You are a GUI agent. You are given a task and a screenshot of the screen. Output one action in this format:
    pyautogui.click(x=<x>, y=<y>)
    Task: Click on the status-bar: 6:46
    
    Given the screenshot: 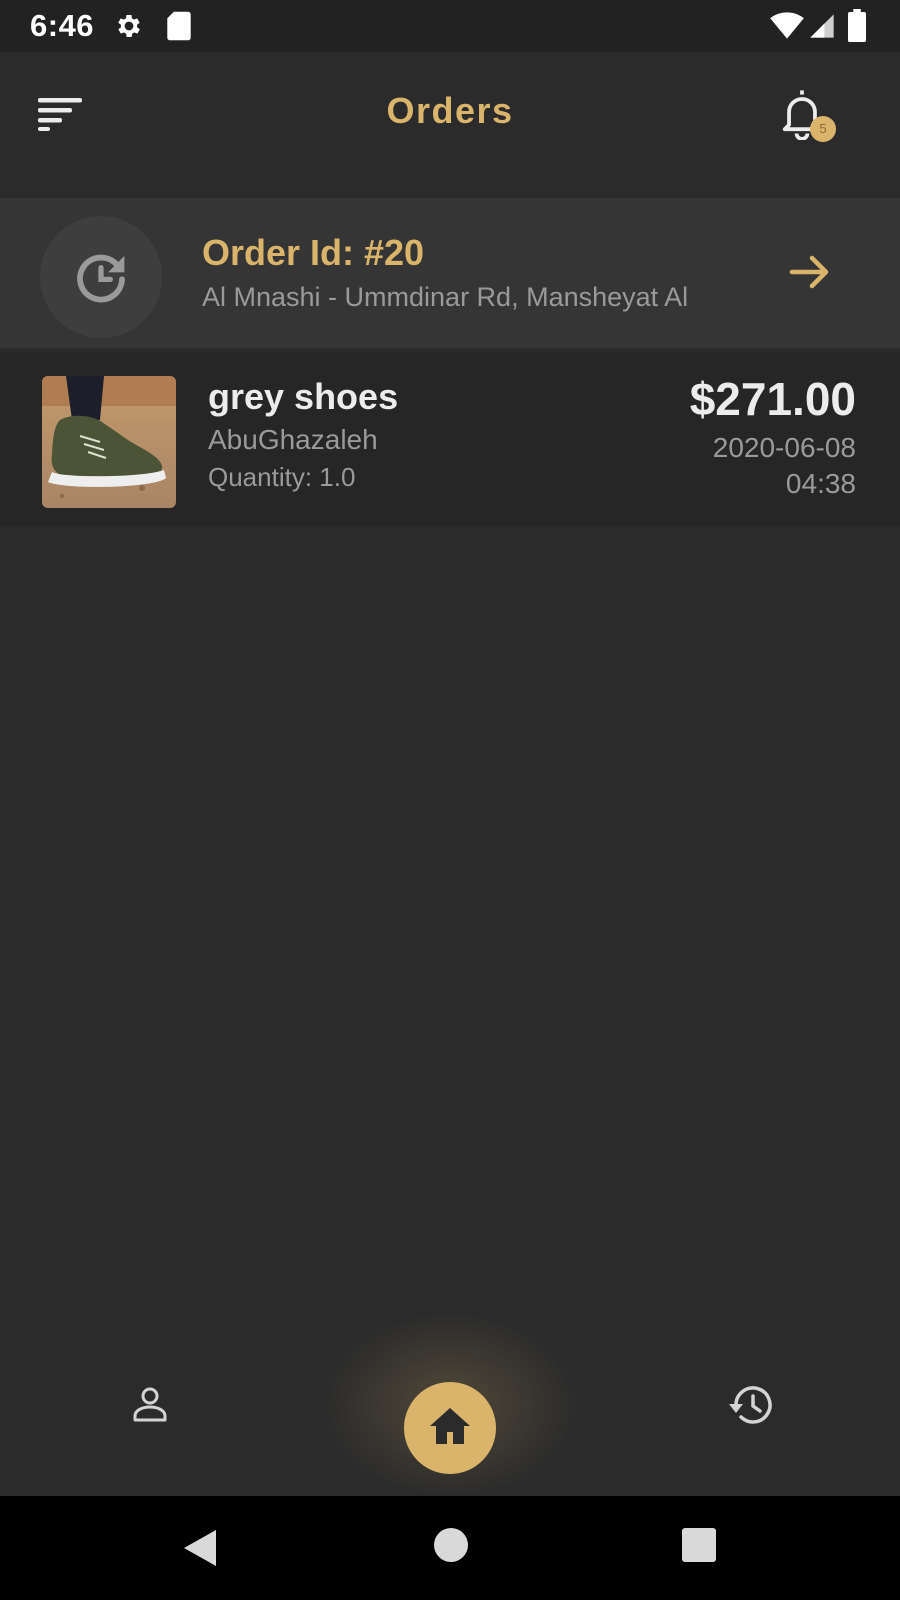 What is the action you would take?
    pyautogui.click(x=450, y=26)
    